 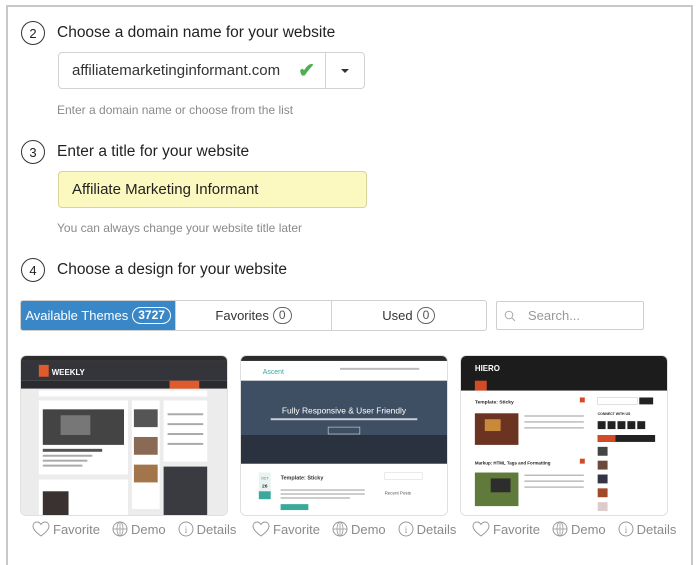 What do you see at coordinates (212, 189) in the screenshot?
I see `site-title-input: Affiliate Marketing Informant` at bounding box center [212, 189].